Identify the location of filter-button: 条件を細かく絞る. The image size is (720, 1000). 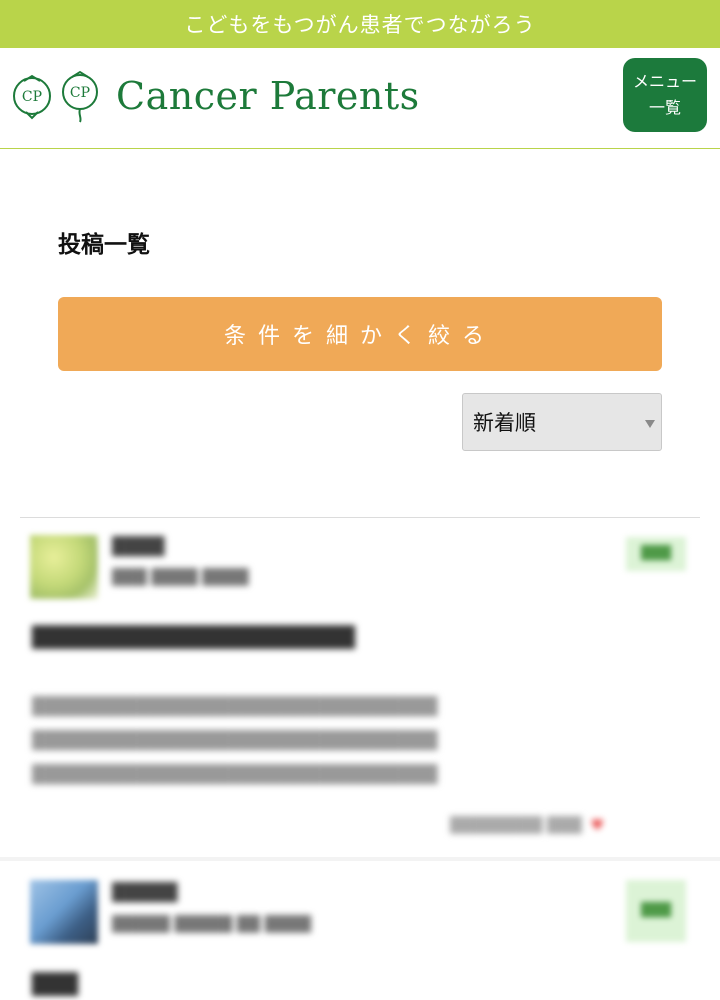
(360, 334).